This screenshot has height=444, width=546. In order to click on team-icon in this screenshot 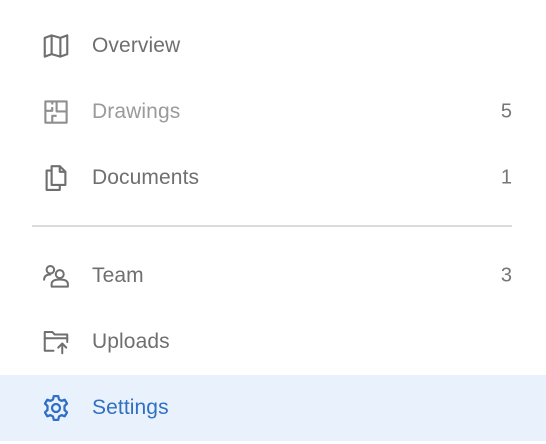, I will do `click(56, 276)`.